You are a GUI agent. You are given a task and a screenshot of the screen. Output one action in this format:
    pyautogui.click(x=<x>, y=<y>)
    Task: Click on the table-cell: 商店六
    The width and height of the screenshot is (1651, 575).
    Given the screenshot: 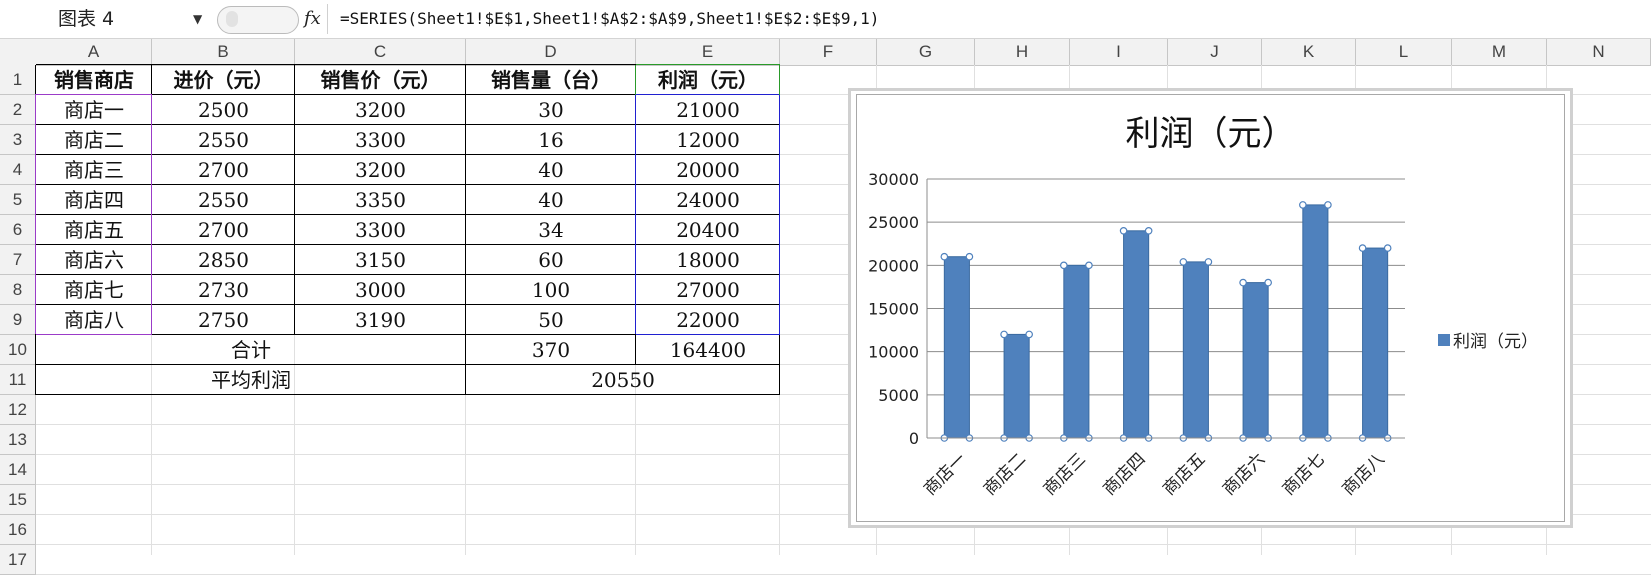 What is the action you would take?
    pyautogui.click(x=94, y=260)
    